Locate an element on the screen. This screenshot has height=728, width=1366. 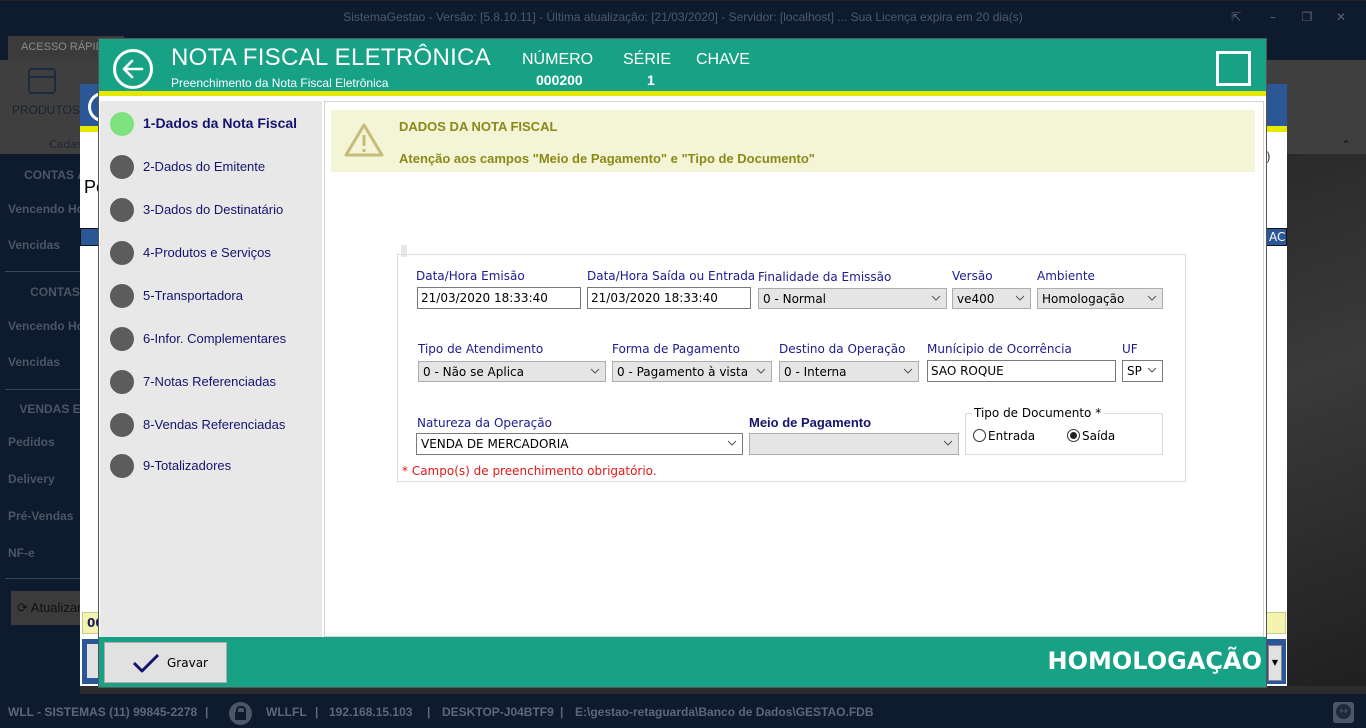
destino-operacao-select: 0 - Interna is located at coordinates (849, 371).